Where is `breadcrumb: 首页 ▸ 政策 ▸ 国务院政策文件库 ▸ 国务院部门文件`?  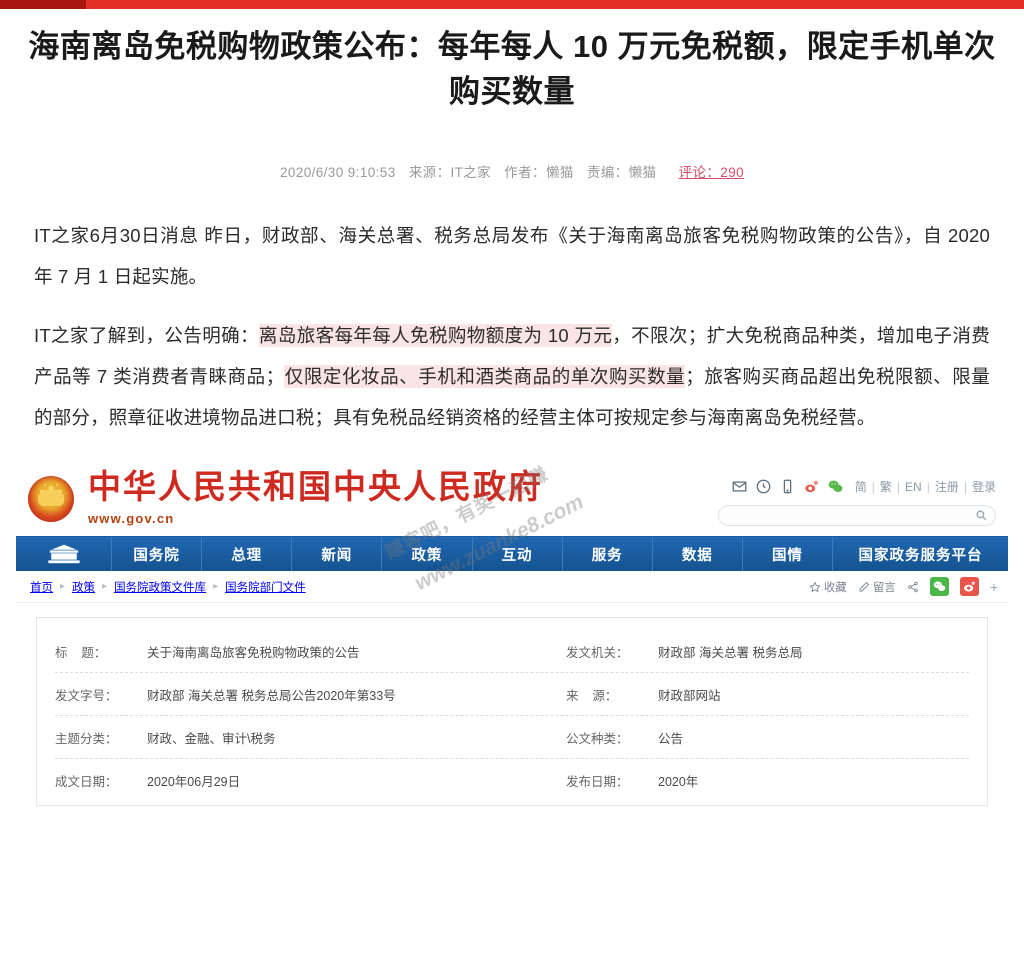 breadcrumb: 首页 ▸ 政策 ▸ 国务院政策文件库 ▸ 国务院部门文件 is located at coordinates (168, 587).